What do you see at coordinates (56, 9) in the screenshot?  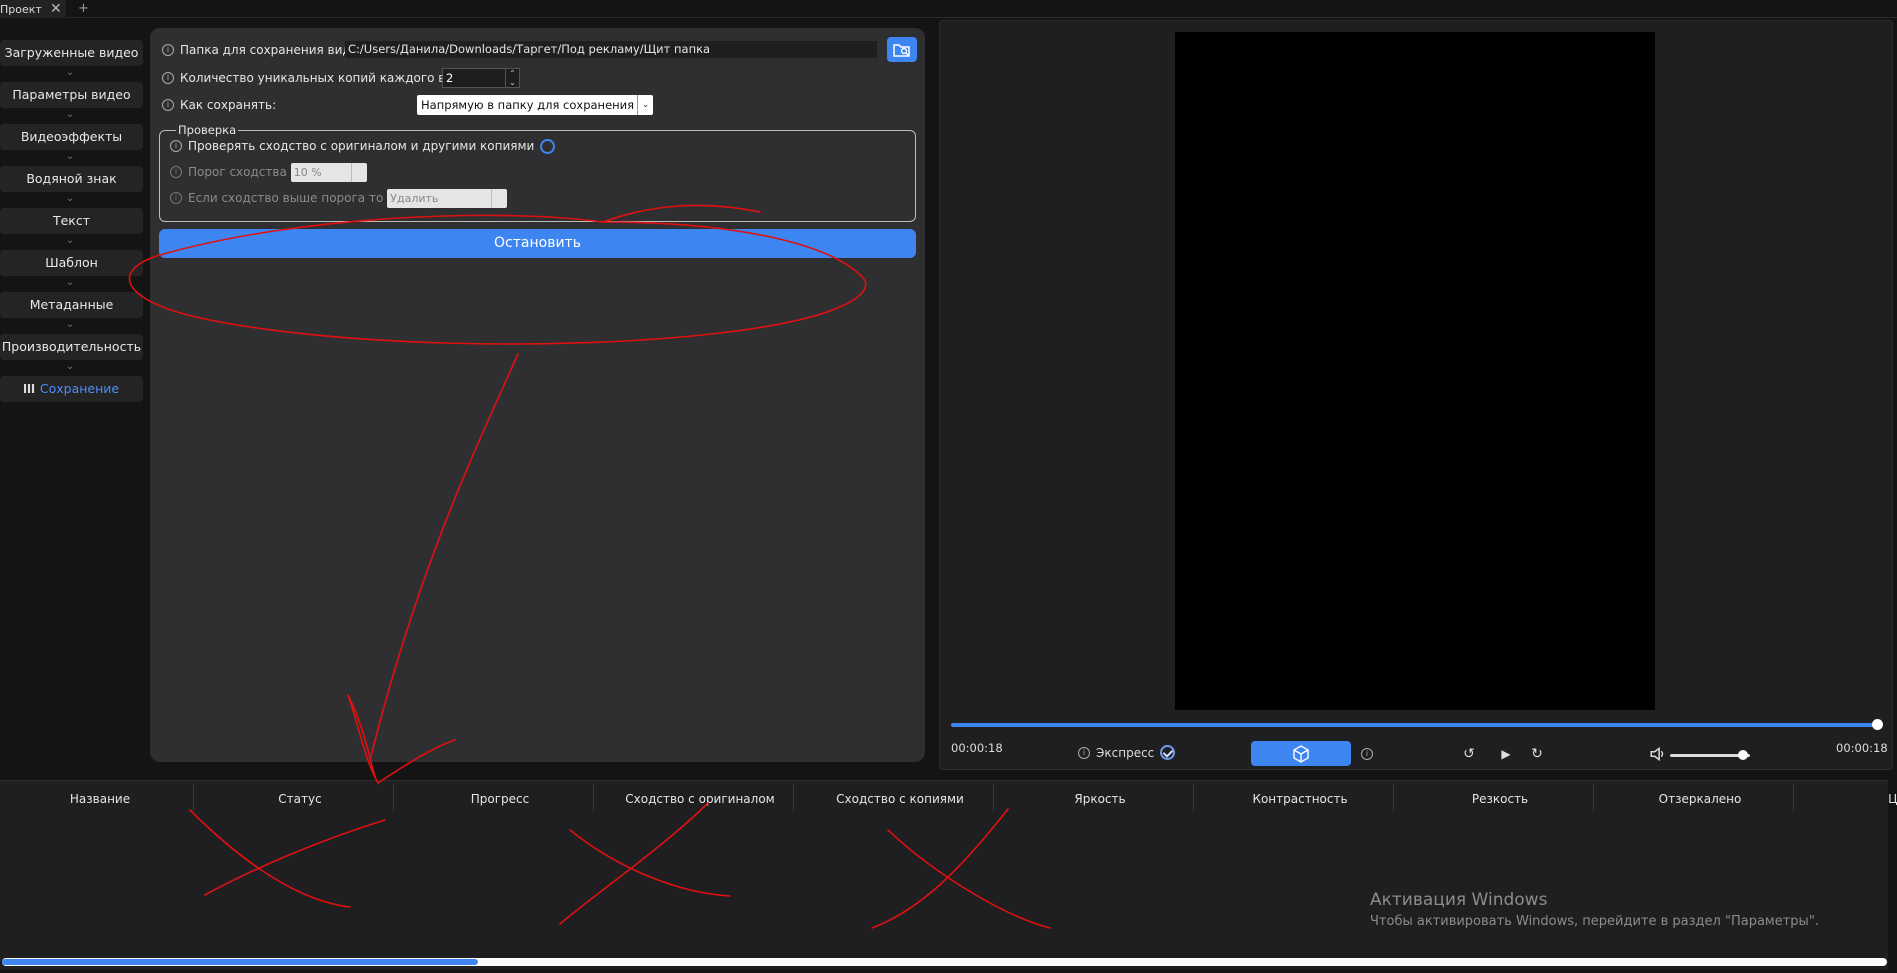 I see `close-icon: ✕` at bounding box center [56, 9].